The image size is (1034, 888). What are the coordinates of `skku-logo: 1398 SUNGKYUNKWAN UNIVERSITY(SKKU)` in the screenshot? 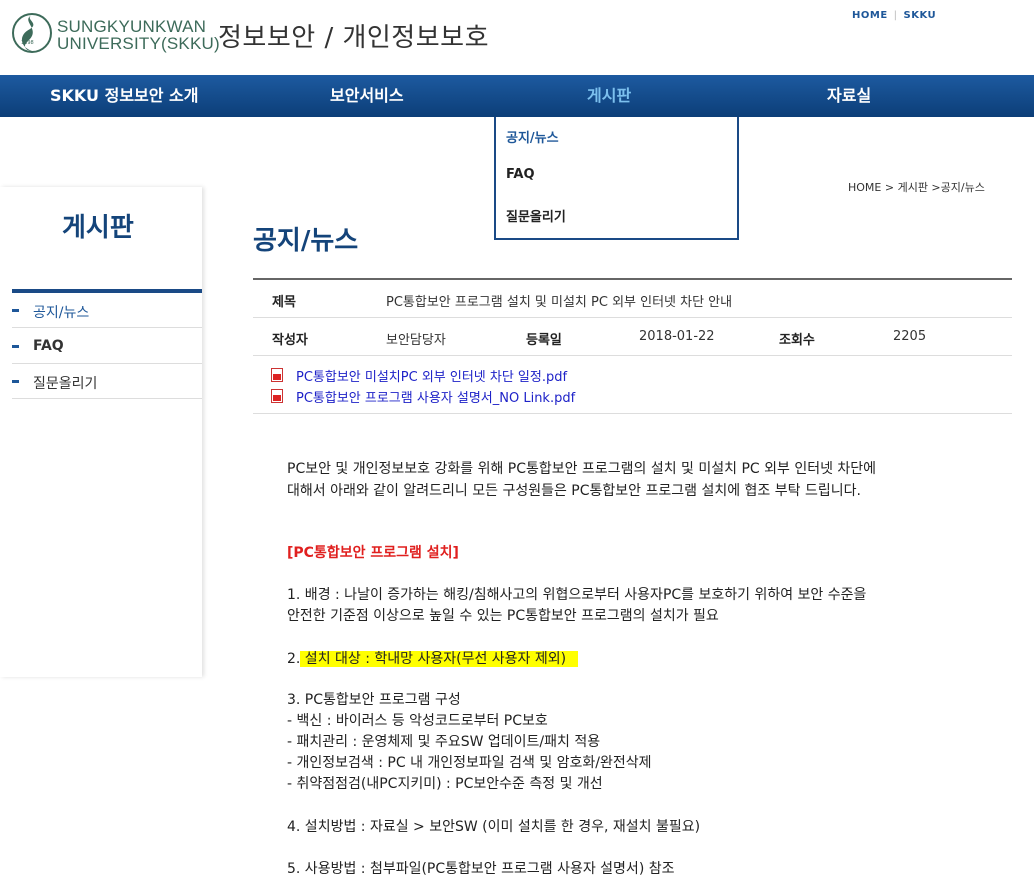 It's located at (116, 34).